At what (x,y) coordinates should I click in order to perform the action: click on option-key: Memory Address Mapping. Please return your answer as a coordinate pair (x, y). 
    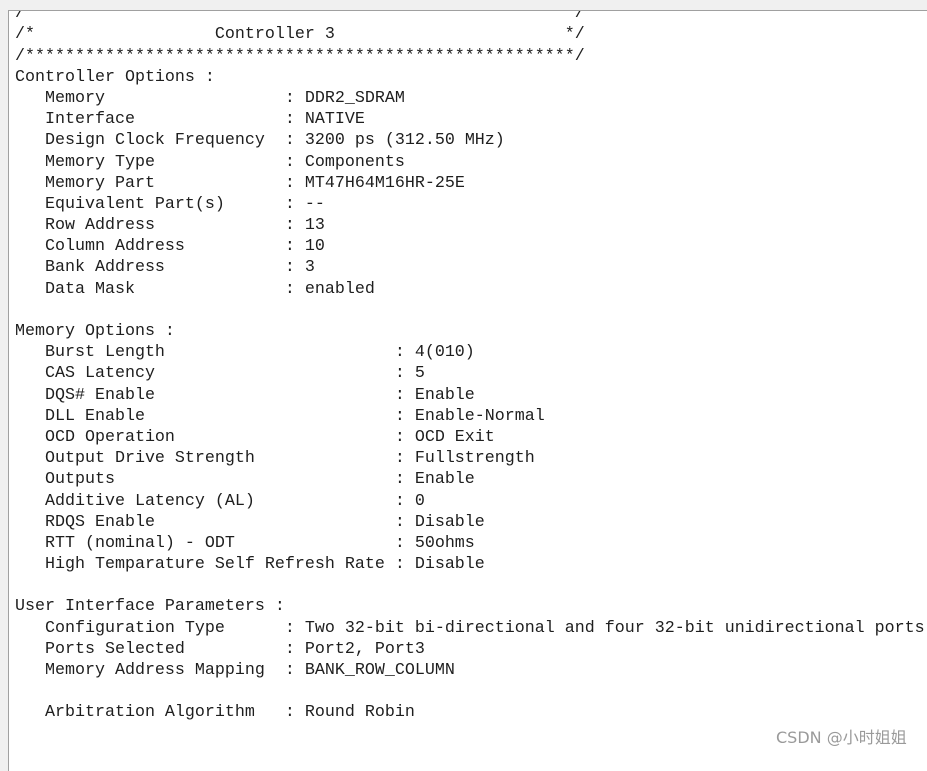
    Looking at the image, I should click on (150, 671).